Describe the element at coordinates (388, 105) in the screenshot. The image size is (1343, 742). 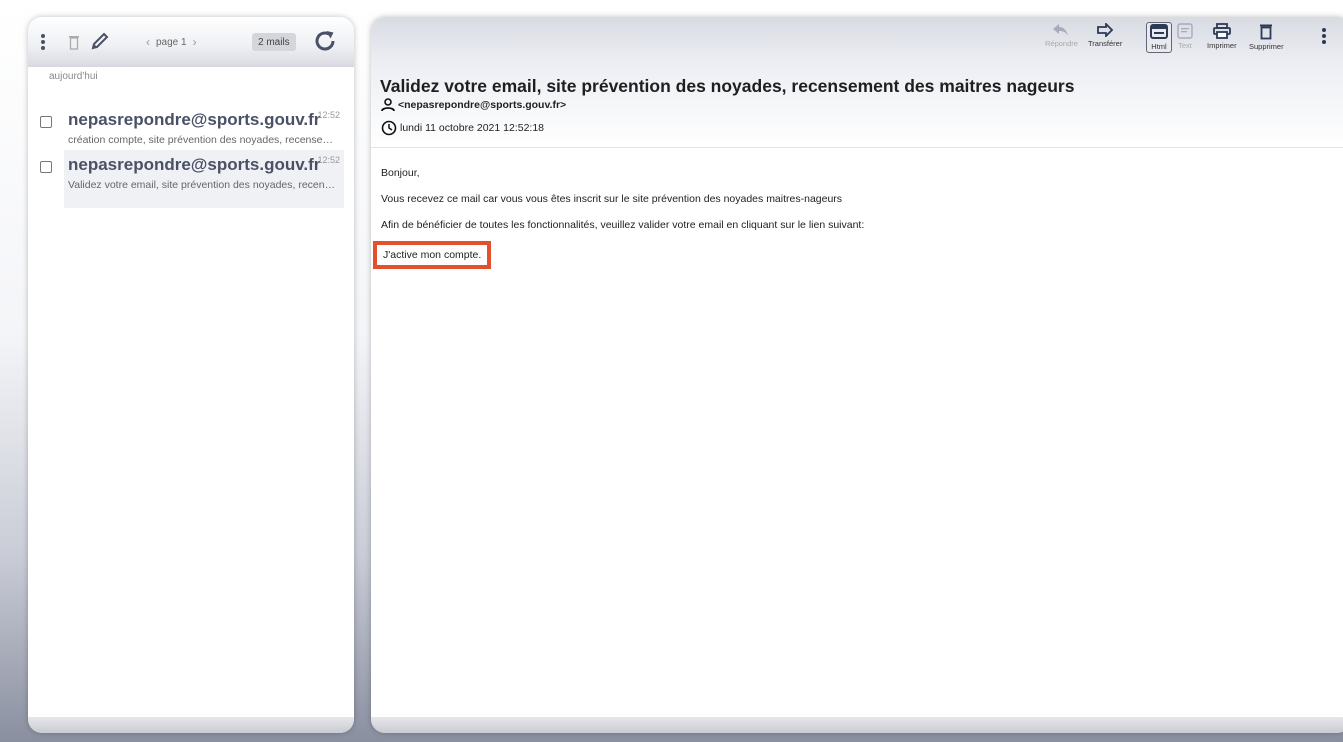
I see `user-icon` at that location.